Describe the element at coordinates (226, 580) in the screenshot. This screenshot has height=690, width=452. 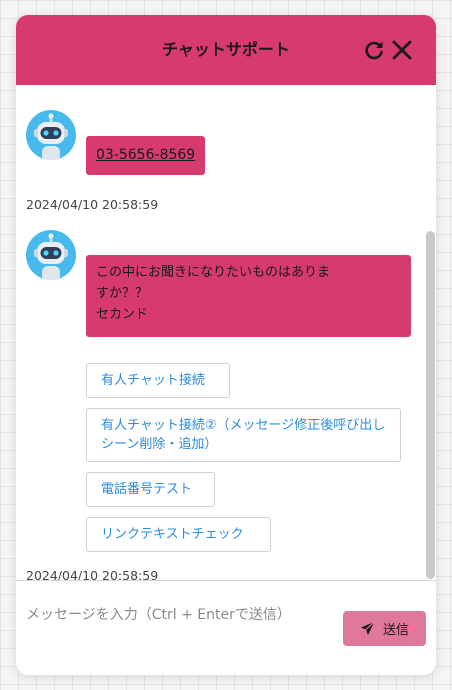
I see `composer-divider` at that location.